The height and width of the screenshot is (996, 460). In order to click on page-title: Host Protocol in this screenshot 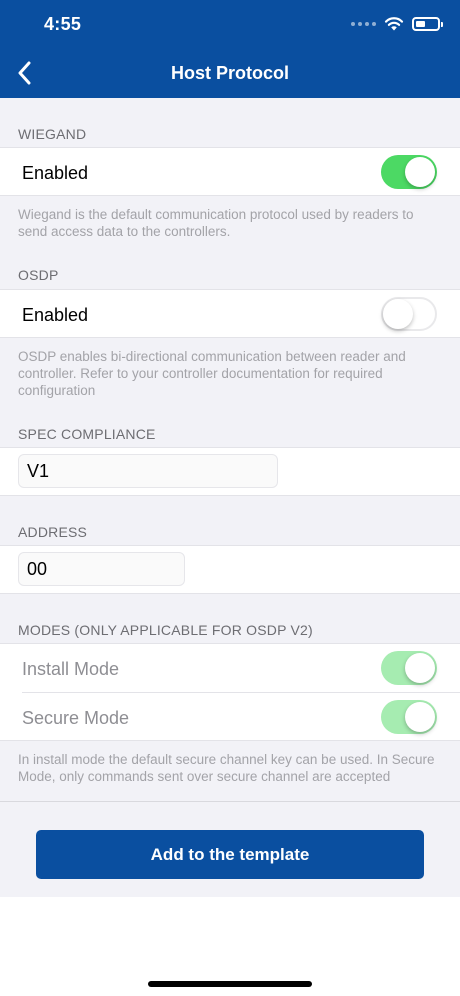, I will do `click(229, 73)`.